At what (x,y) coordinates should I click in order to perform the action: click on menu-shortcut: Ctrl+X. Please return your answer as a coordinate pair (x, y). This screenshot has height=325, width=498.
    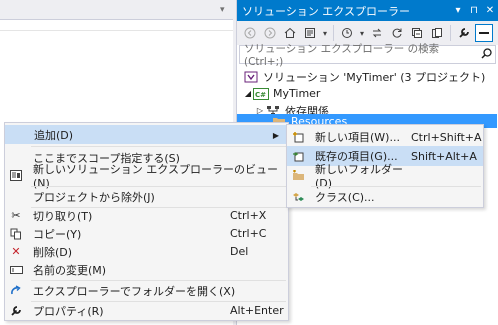
    Looking at the image, I should click on (248, 215).